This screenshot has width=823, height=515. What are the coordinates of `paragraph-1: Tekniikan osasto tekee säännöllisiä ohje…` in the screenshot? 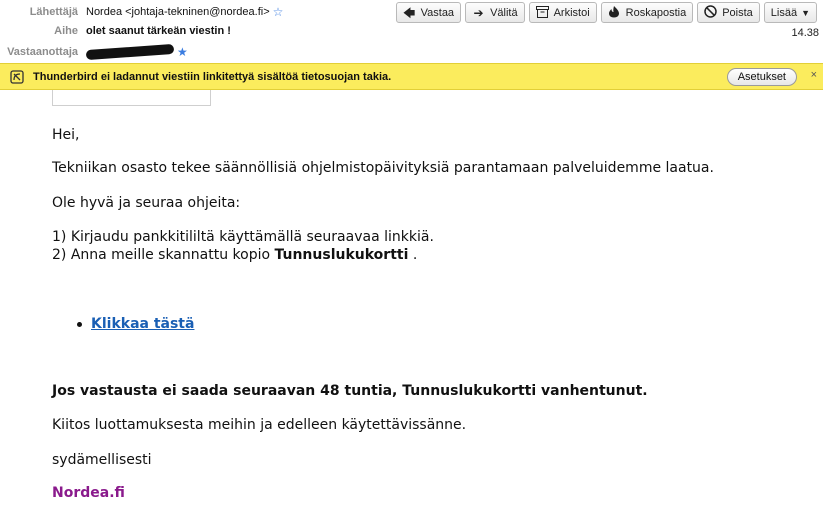 It's located at (383, 168).